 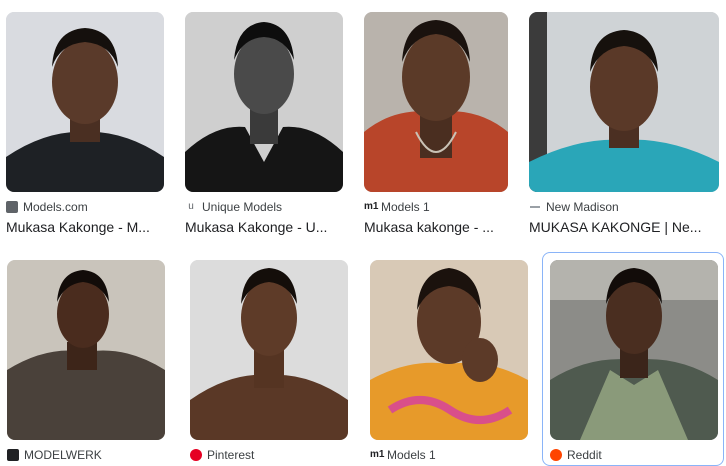 I want to click on result-source: Models.com, so click(x=47, y=207).